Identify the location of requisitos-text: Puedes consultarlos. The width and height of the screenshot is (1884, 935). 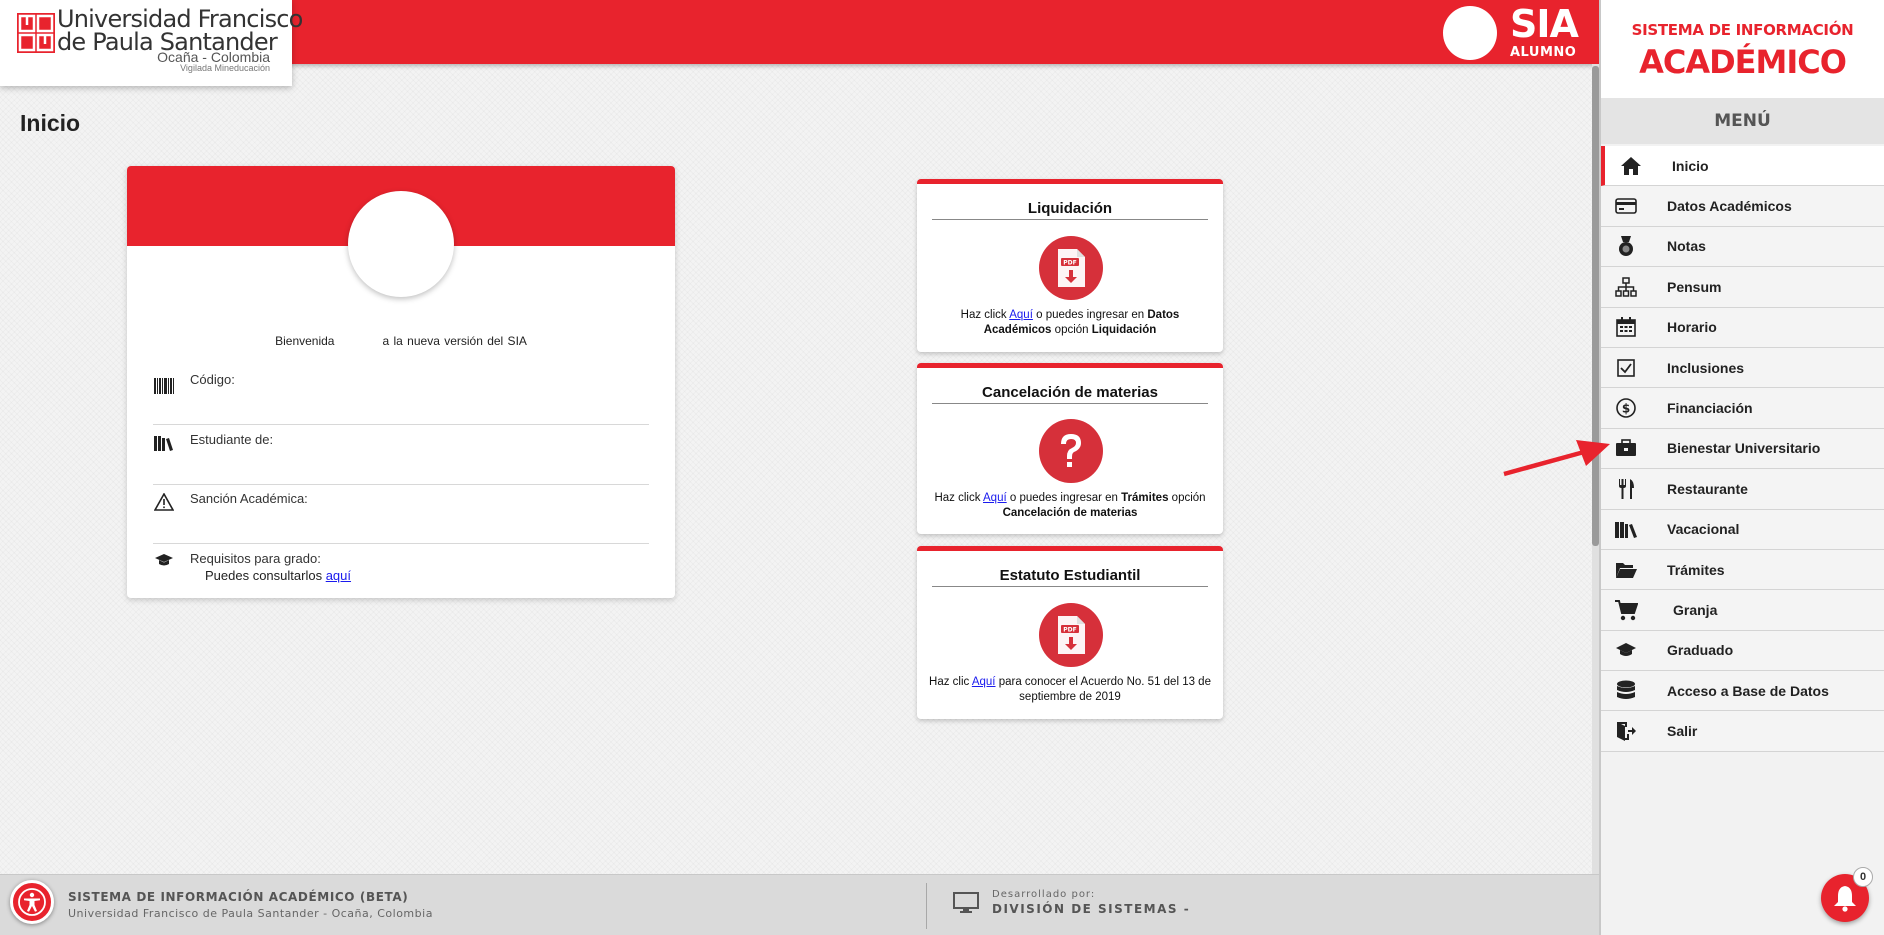
(264, 575).